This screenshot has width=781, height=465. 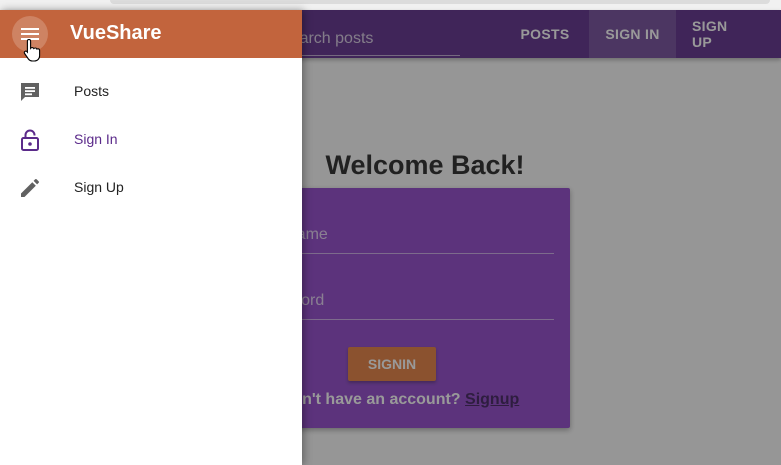 What do you see at coordinates (151, 92) in the screenshot?
I see `drawer-item-posts: Posts` at bounding box center [151, 92].